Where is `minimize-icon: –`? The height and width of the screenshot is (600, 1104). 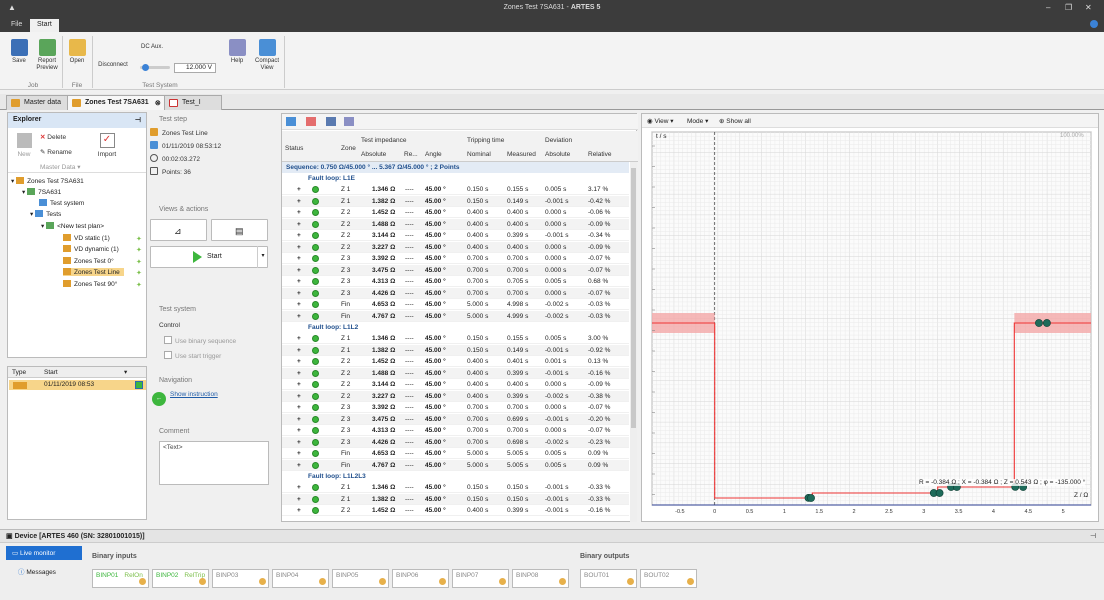
minimize-icon: – is located at coordinates (1048, 7).